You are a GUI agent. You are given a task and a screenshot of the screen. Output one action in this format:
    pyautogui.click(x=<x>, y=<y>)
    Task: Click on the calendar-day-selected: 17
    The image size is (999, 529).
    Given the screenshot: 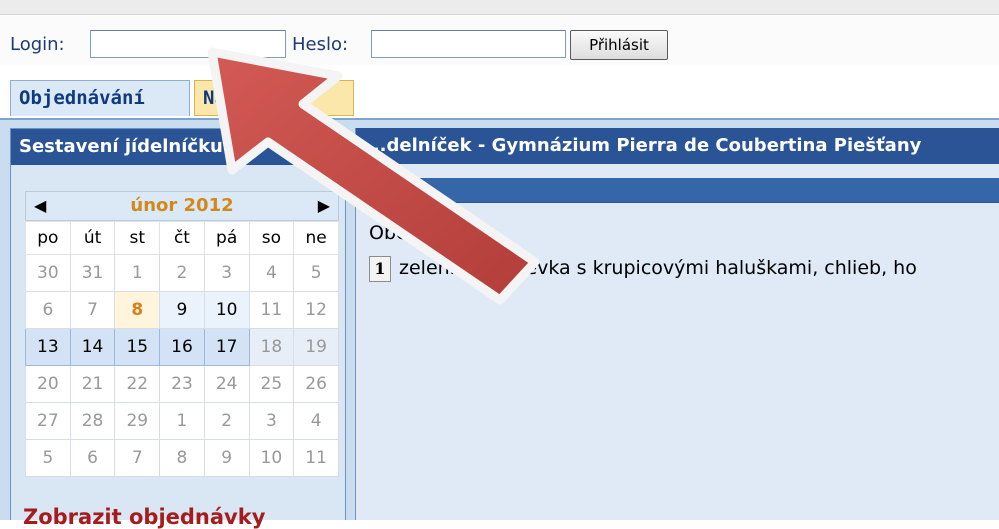 What is the action you would take?
    pyautogui.click(x=226, y=347)
    